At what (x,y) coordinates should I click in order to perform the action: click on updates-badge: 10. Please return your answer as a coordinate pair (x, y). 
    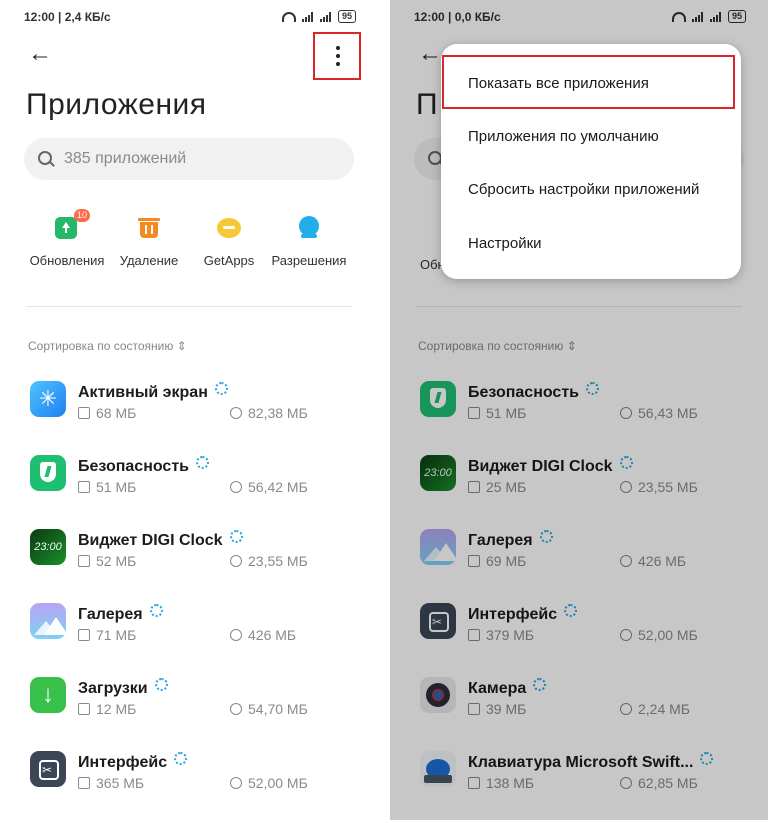
    Looking at the image, I should click on (81, 215).